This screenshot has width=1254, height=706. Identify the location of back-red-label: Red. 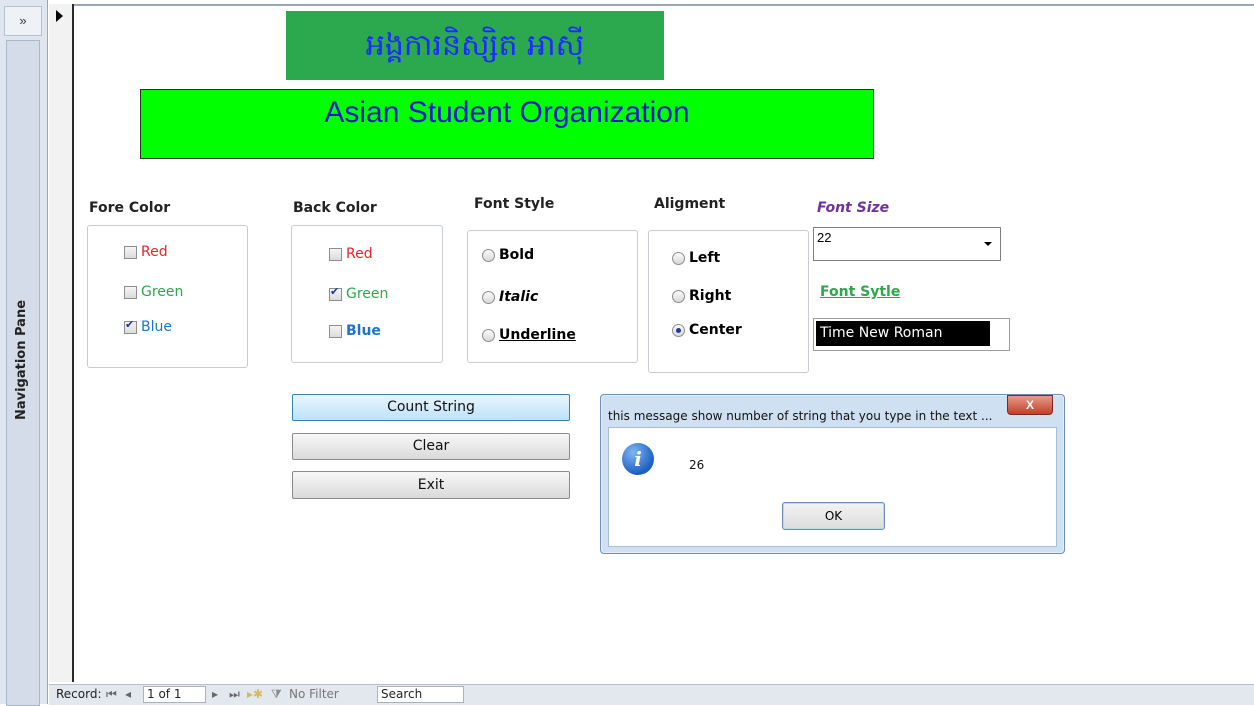
(359, 254).